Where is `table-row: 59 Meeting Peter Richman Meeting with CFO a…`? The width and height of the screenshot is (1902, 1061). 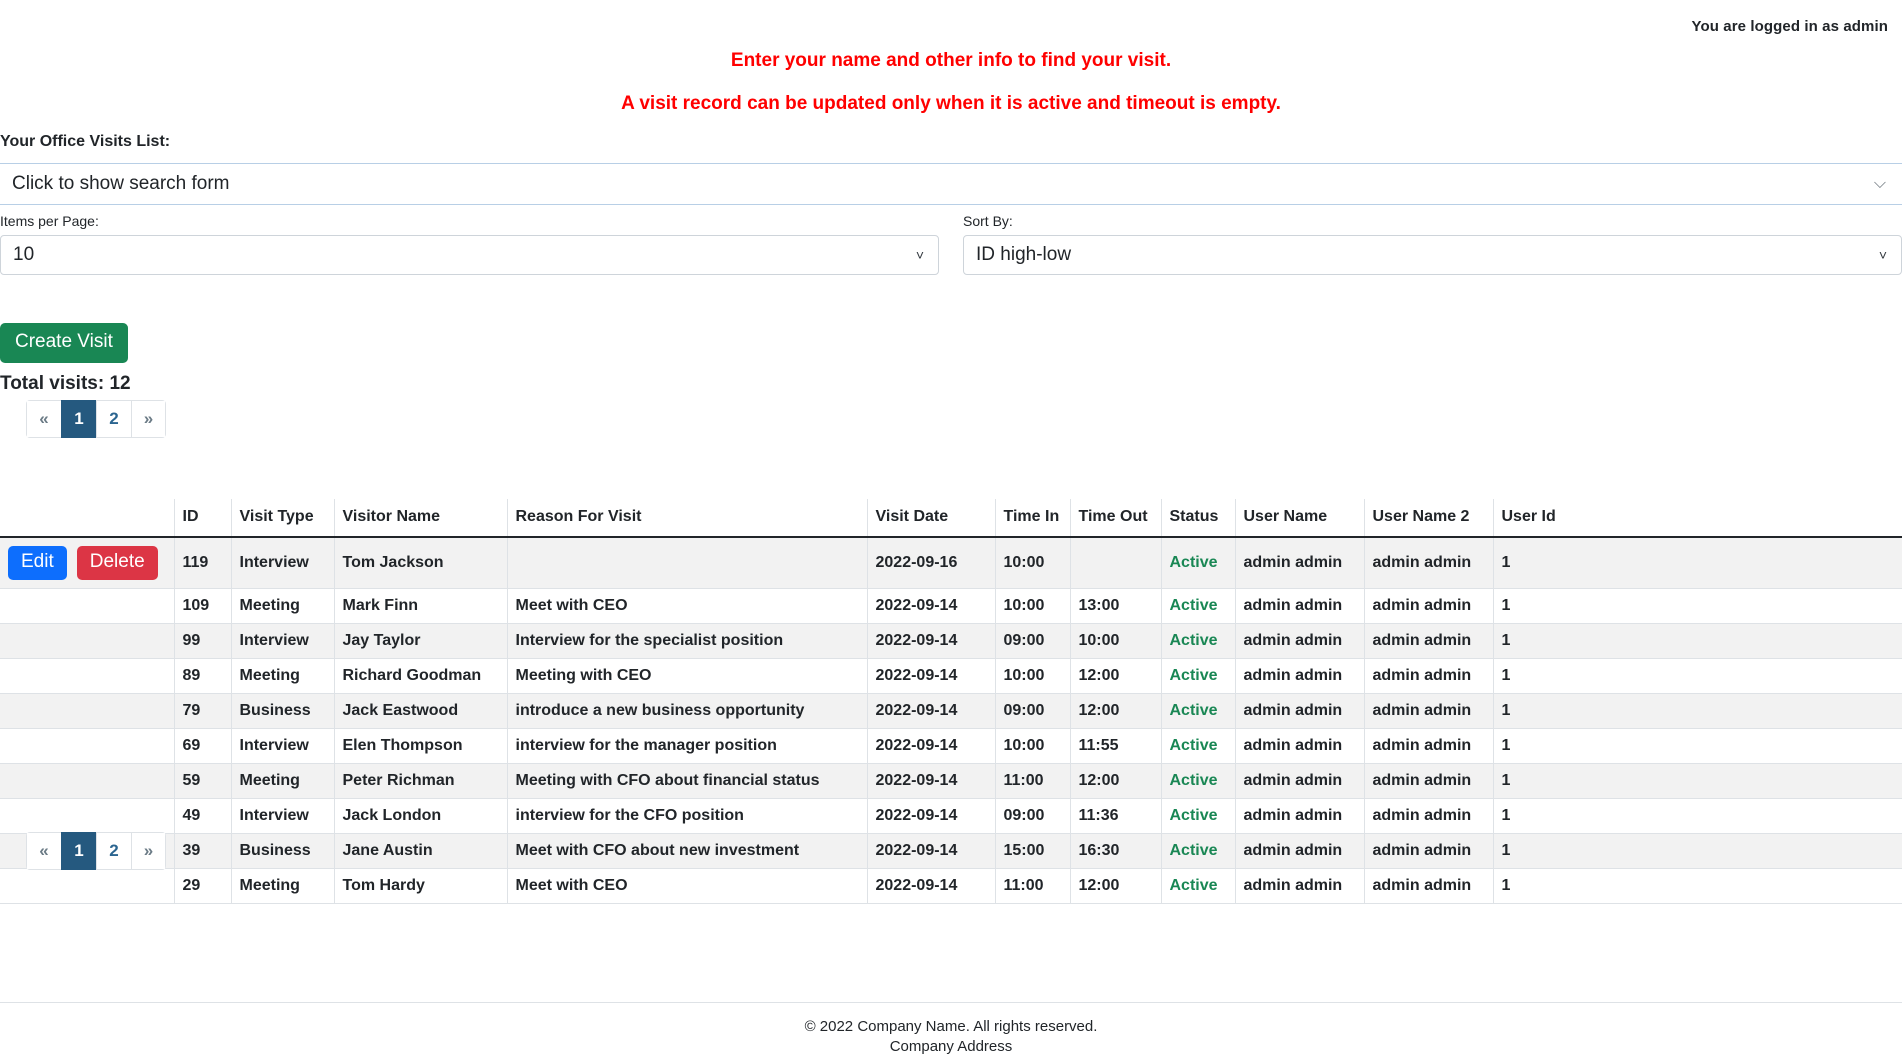
table-row: 59 Meeting Peter Richman Meeting with CFO a… is located at coordinates (951, 781).